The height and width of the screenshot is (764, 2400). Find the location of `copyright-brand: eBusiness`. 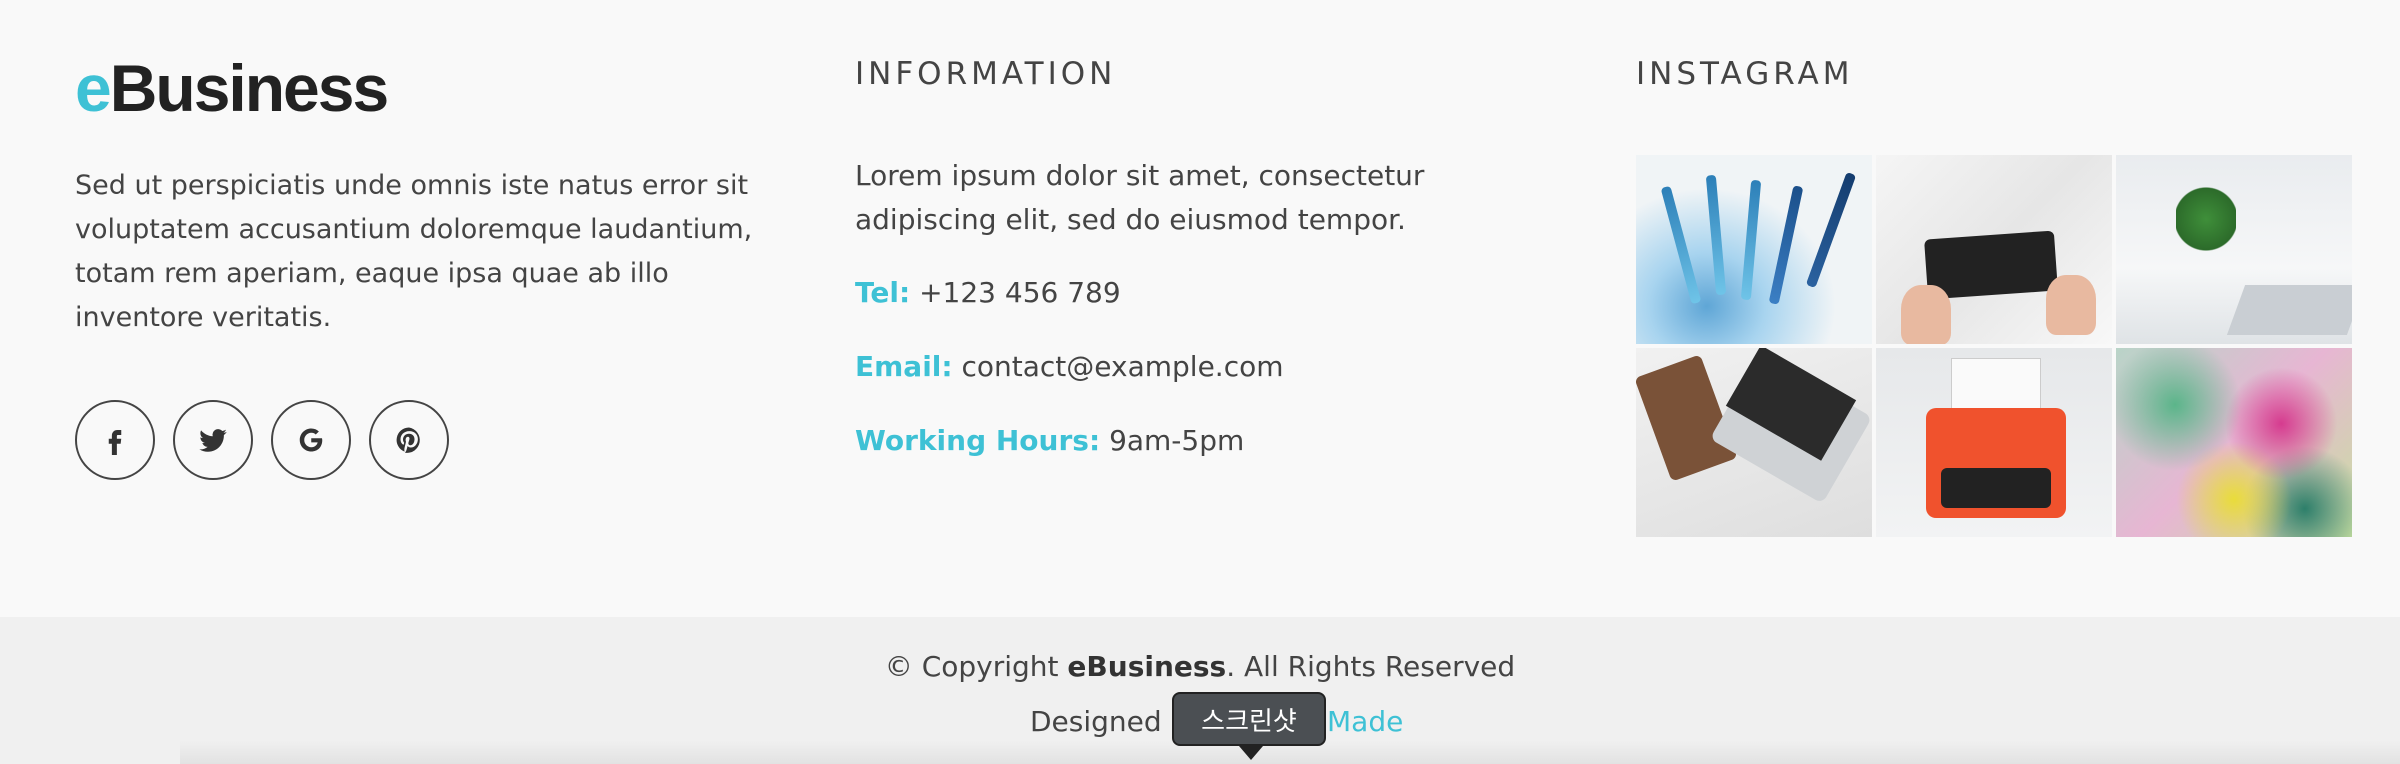

copyright-brand: eBusiness is located at coordinates (1147, 666).